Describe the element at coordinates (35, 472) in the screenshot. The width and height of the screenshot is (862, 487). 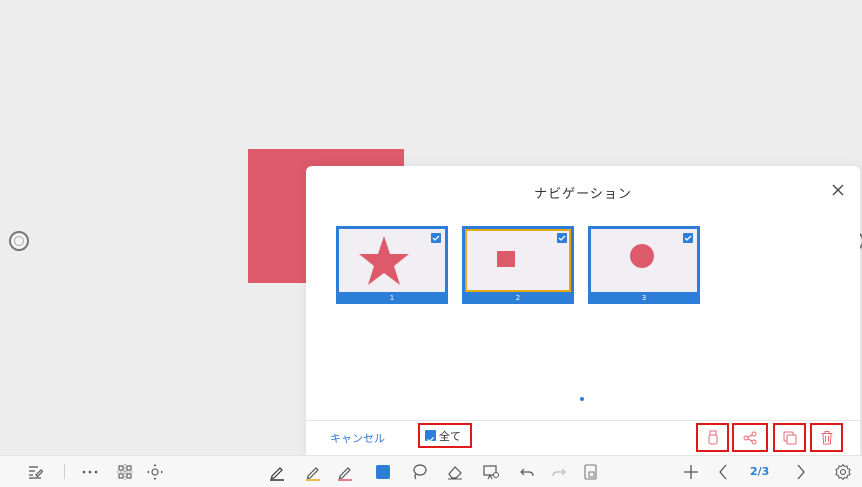
I see `notes-icon` at that location.